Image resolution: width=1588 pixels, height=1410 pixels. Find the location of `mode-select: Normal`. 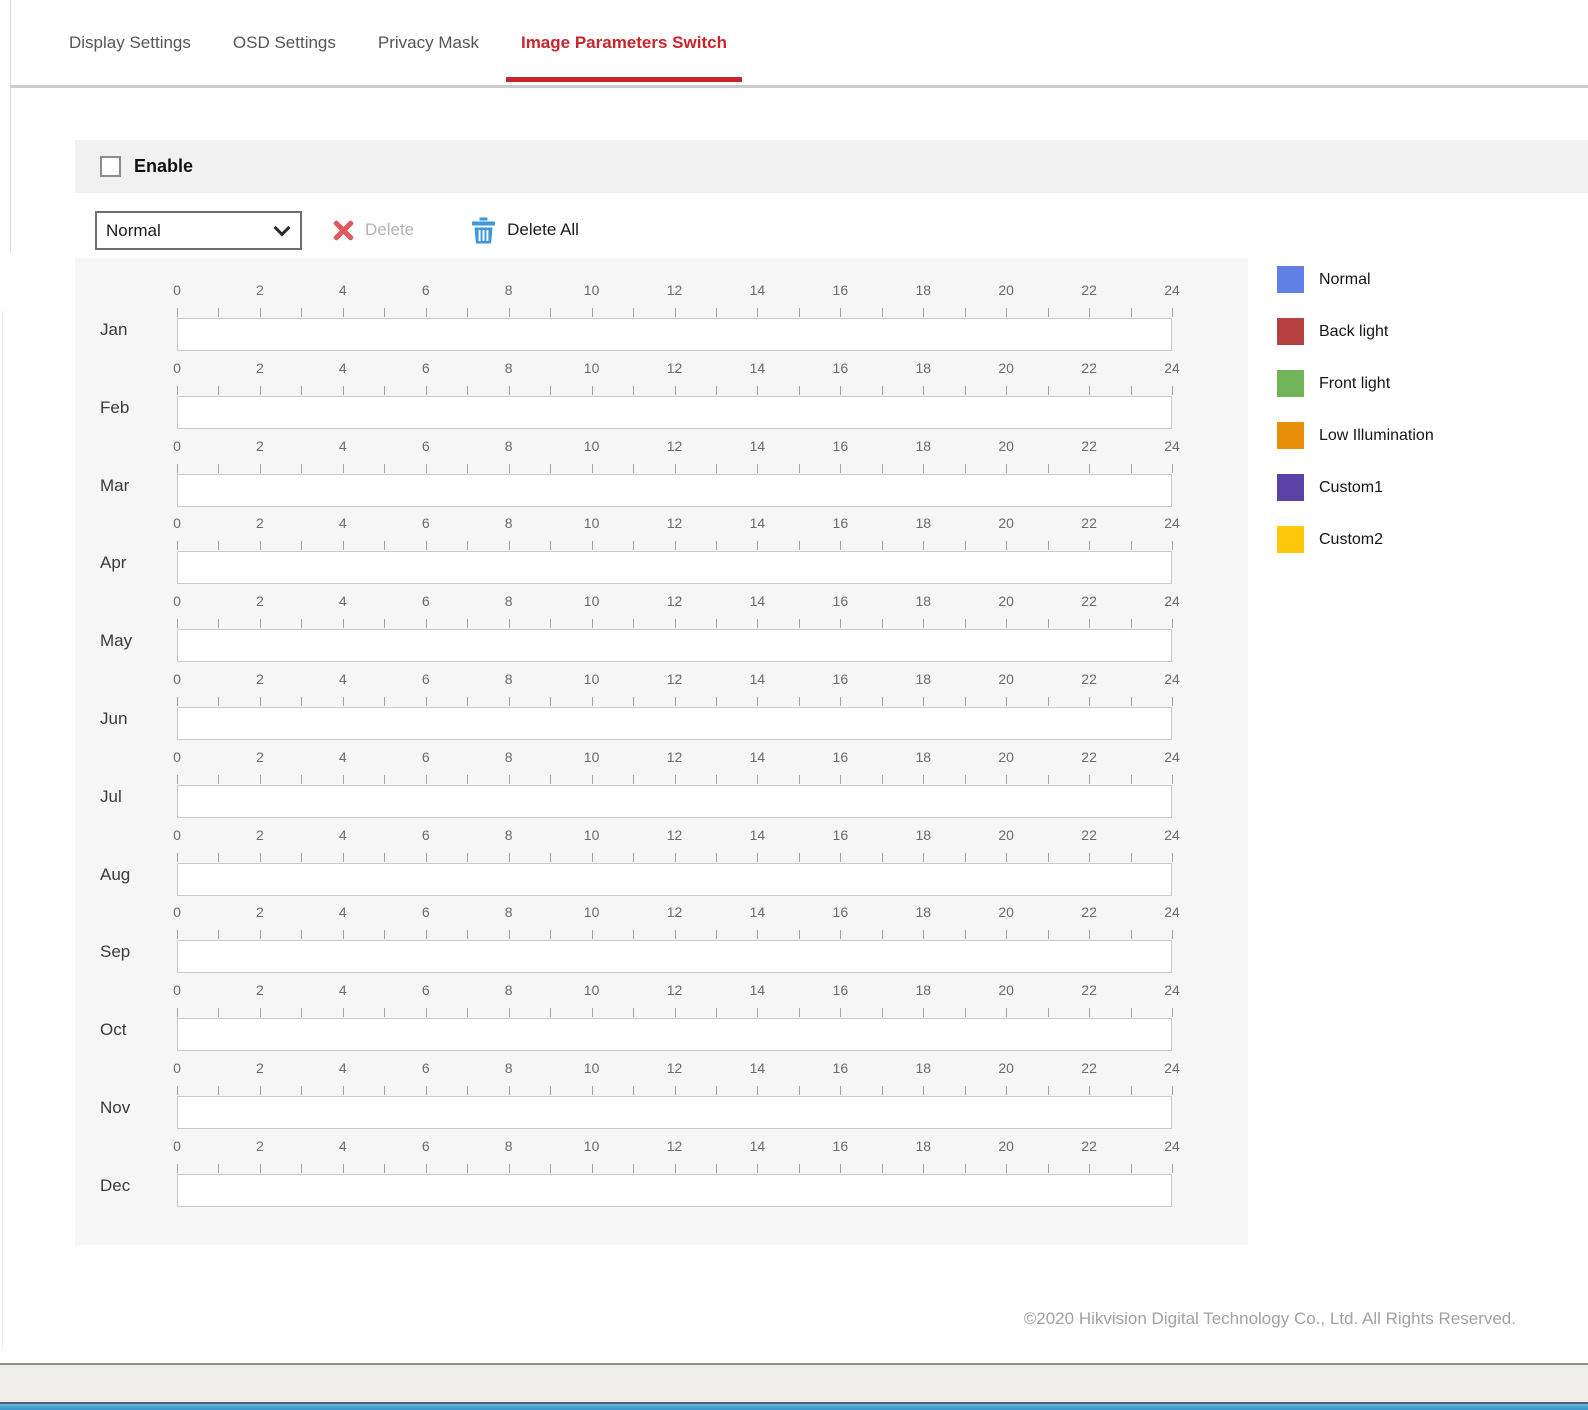

mode-select: Normal is located at coordinates (198, 230).